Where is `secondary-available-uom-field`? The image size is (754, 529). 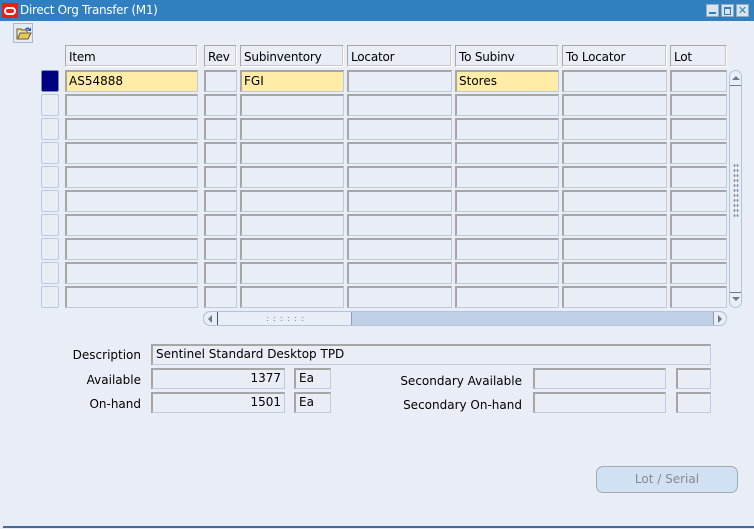
secondary-available-uom-field is located at coordinates (693, 378).